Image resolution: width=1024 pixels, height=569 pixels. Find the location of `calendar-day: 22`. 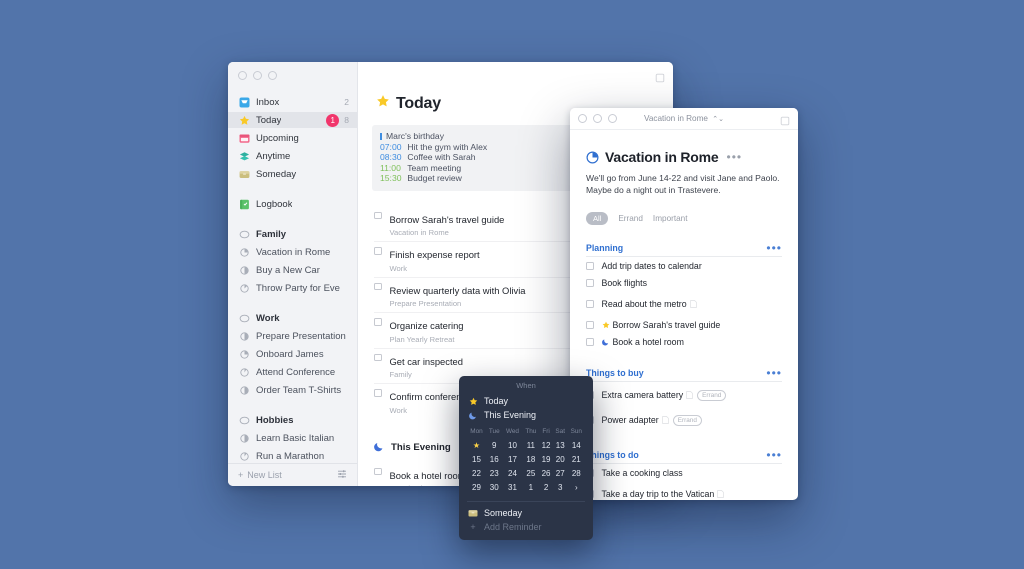

calendar-day: 22 is located at coordinates (476, 473).